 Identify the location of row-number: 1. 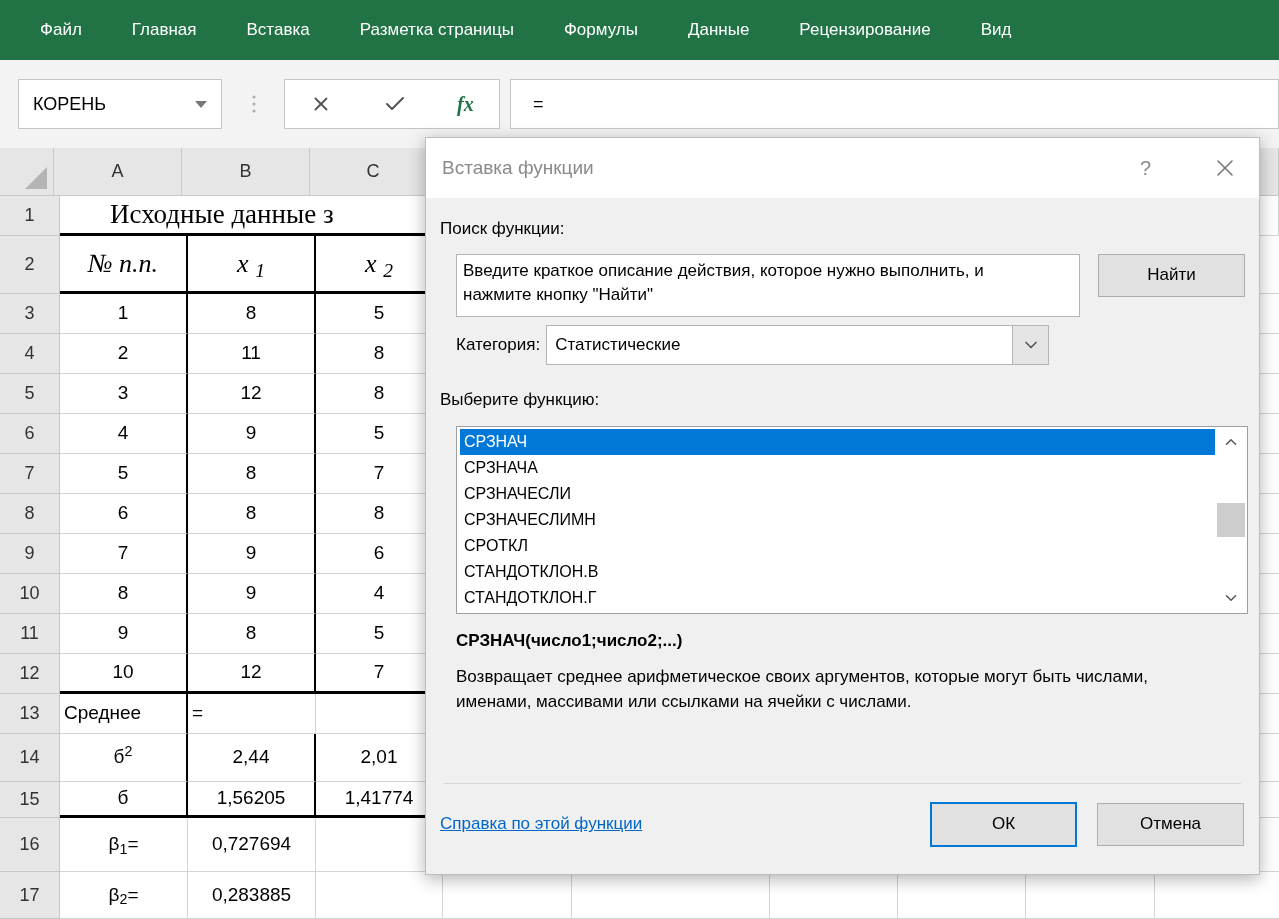
(30, 216).